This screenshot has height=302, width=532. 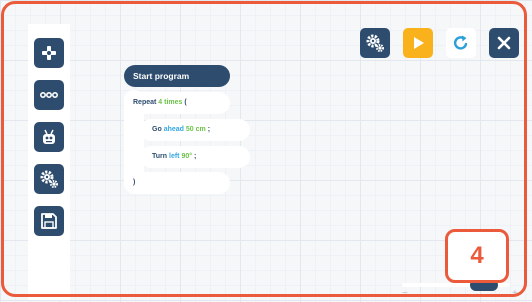 What do you see at coordinates (174, 129) in the screenshot?
I see `go-direction: ahead` at bounding box center [174, 129].